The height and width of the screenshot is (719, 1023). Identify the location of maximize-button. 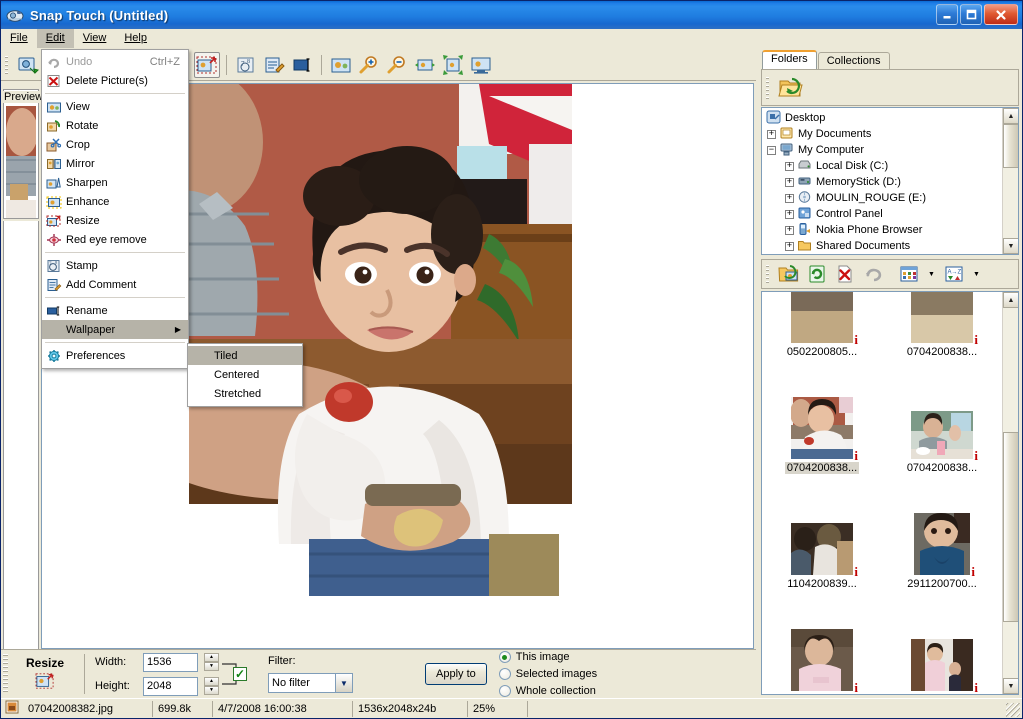
(971, 14).